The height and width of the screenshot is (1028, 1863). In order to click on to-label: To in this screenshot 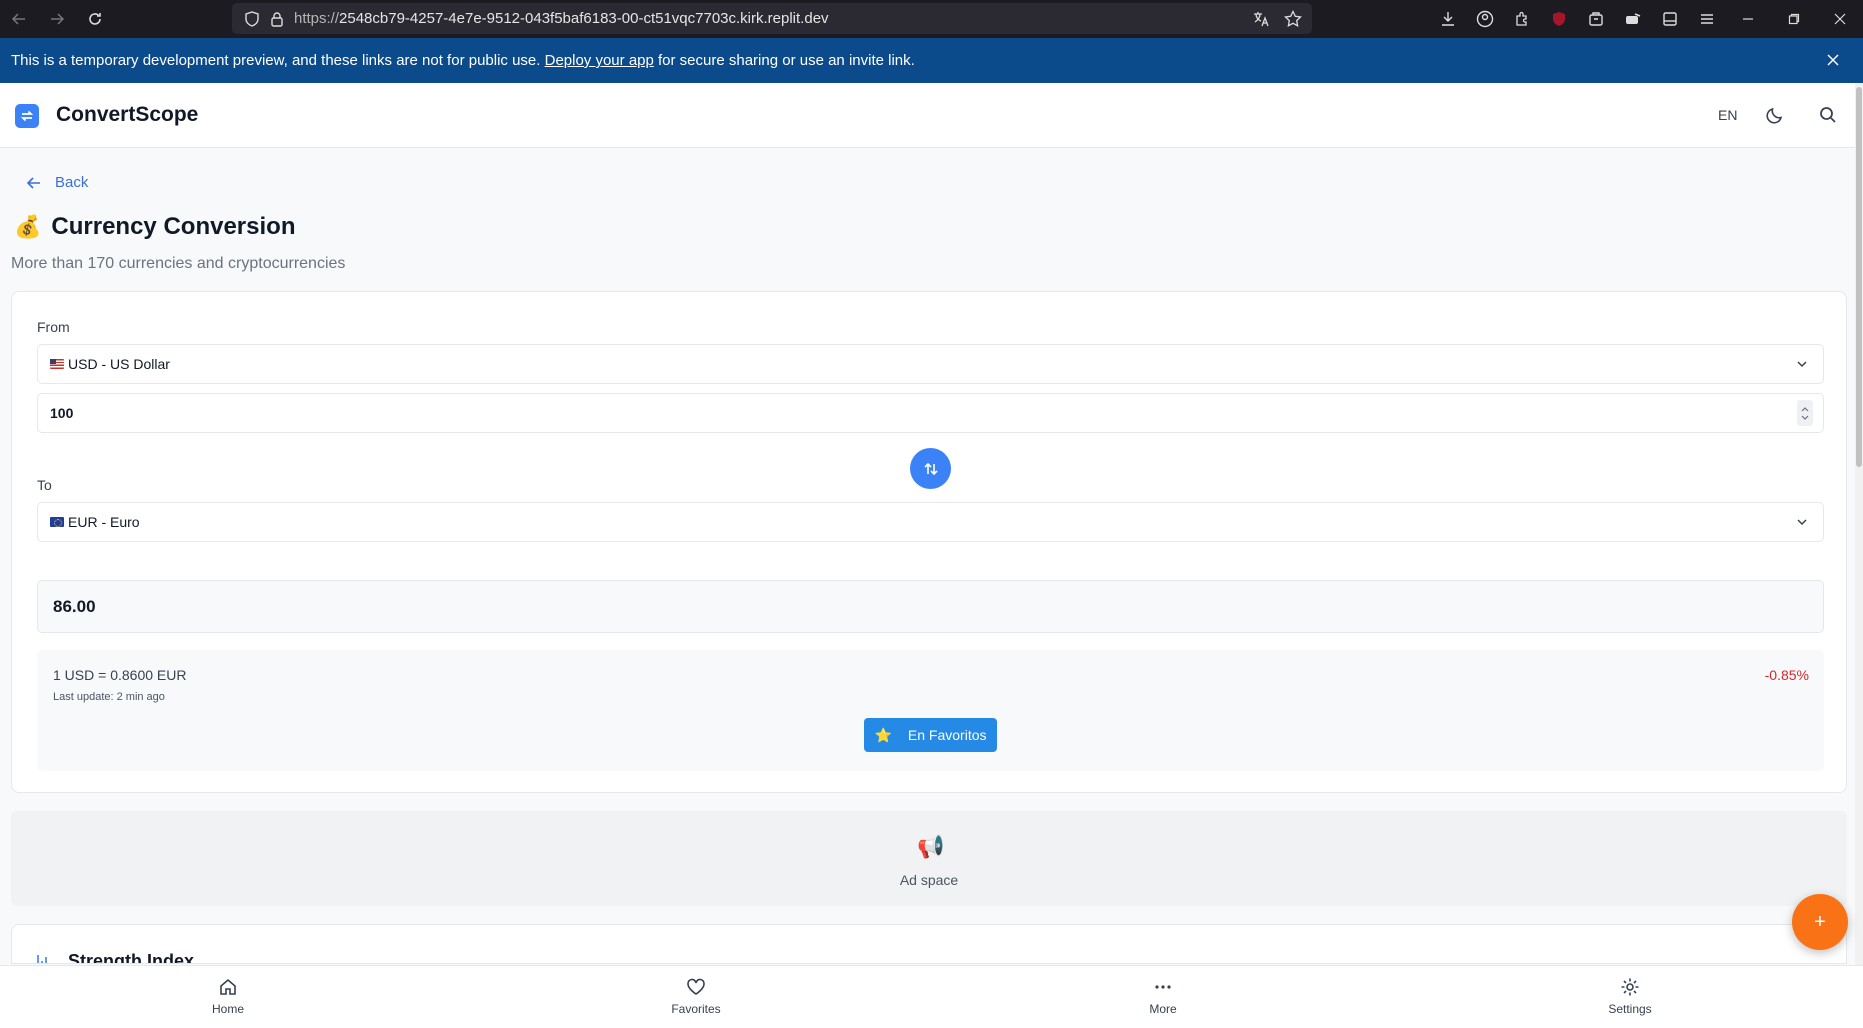, I will do `click(44, 485)`.